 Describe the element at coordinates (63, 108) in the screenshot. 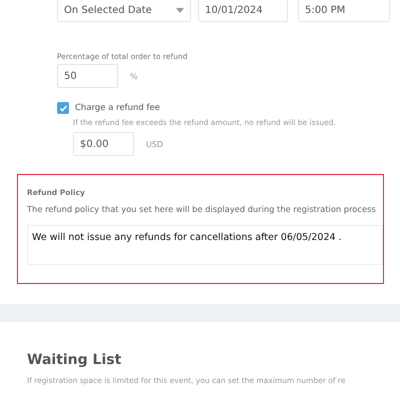

I see `refund-fee-checkbox` at that location.